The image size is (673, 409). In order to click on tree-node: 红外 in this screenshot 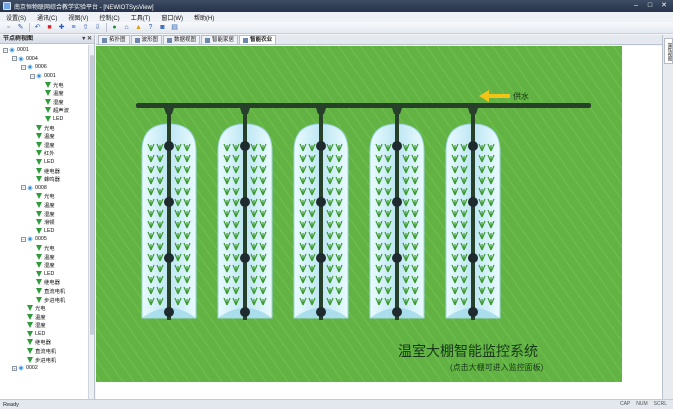, I will do `click(47, 153)`.